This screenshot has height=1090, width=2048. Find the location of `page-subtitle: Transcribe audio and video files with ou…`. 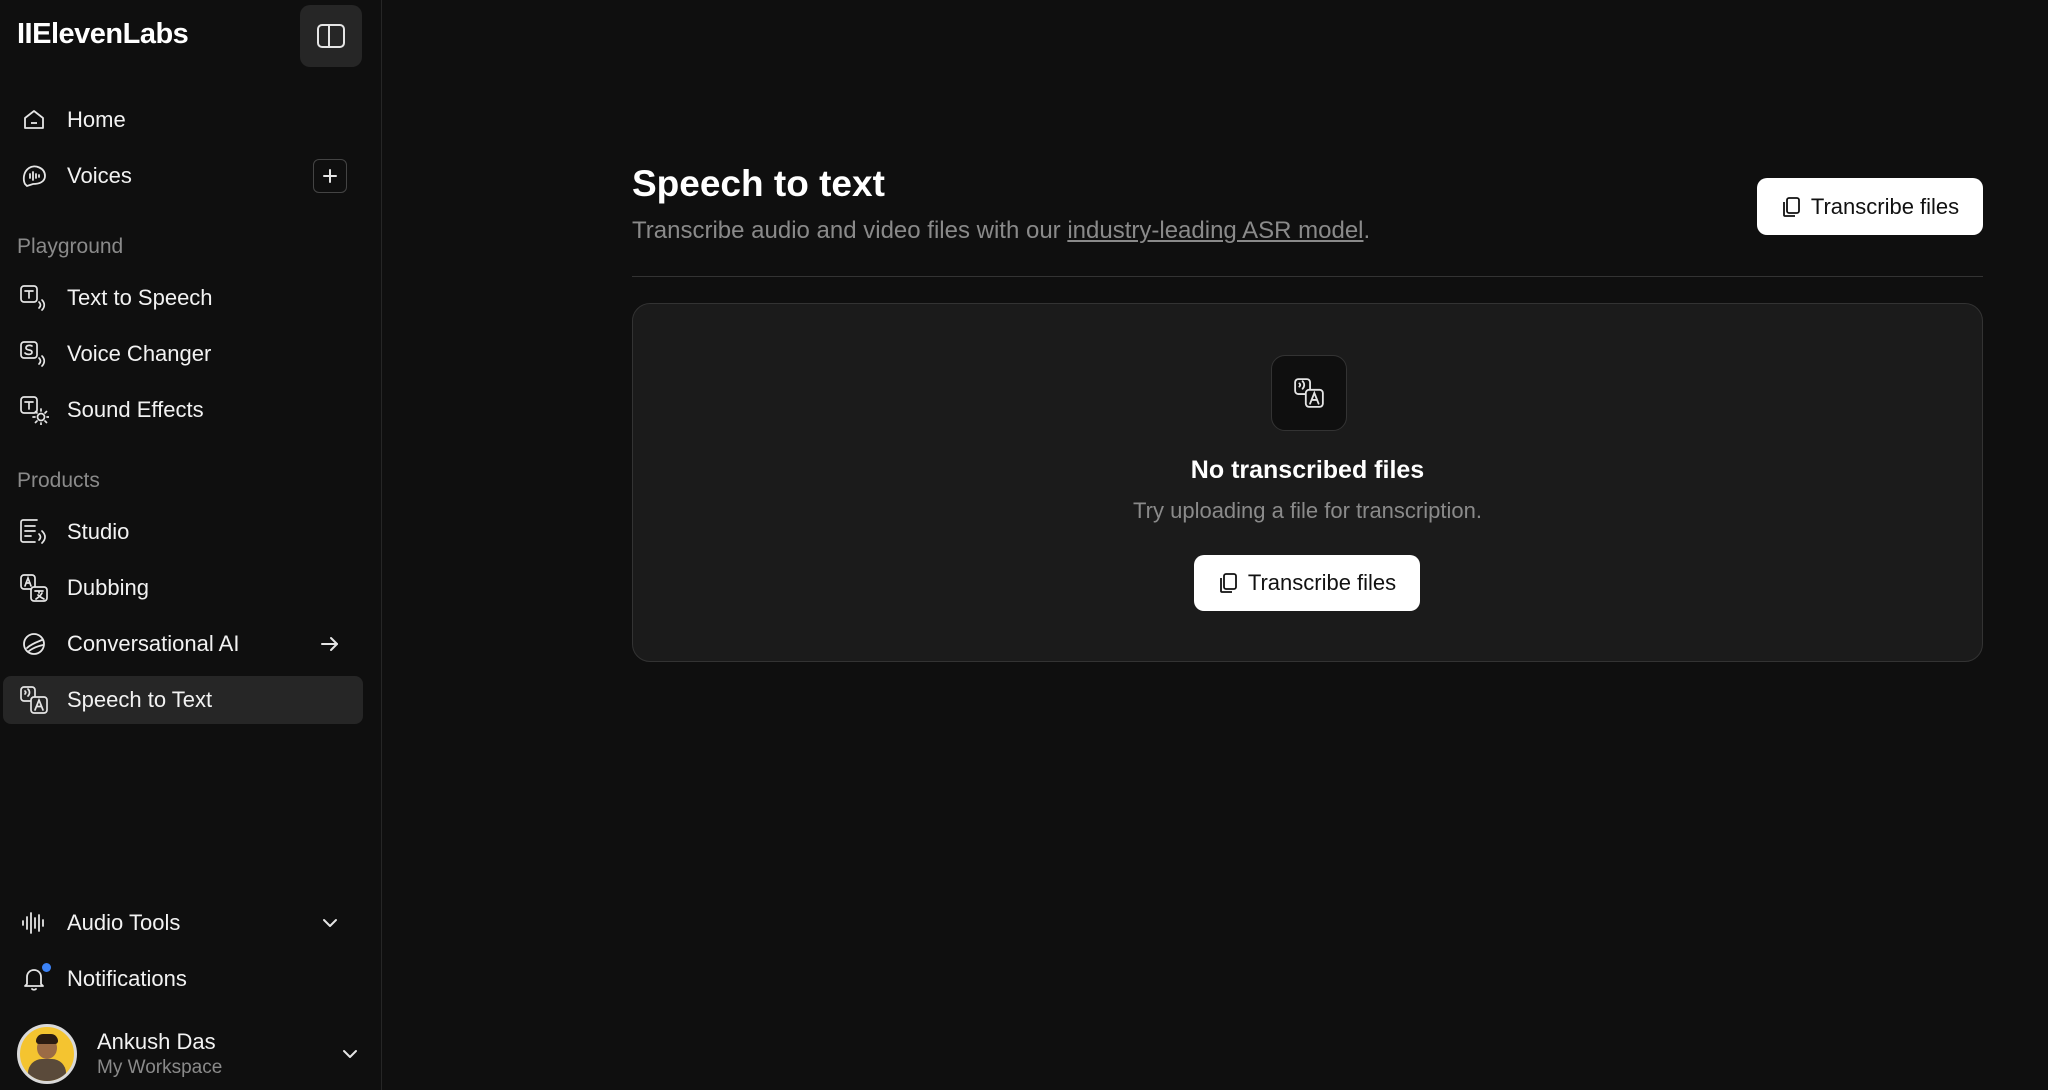

page-subtitle: Transcribe audio and video files with ou… is located at coordinates (1001, 231).